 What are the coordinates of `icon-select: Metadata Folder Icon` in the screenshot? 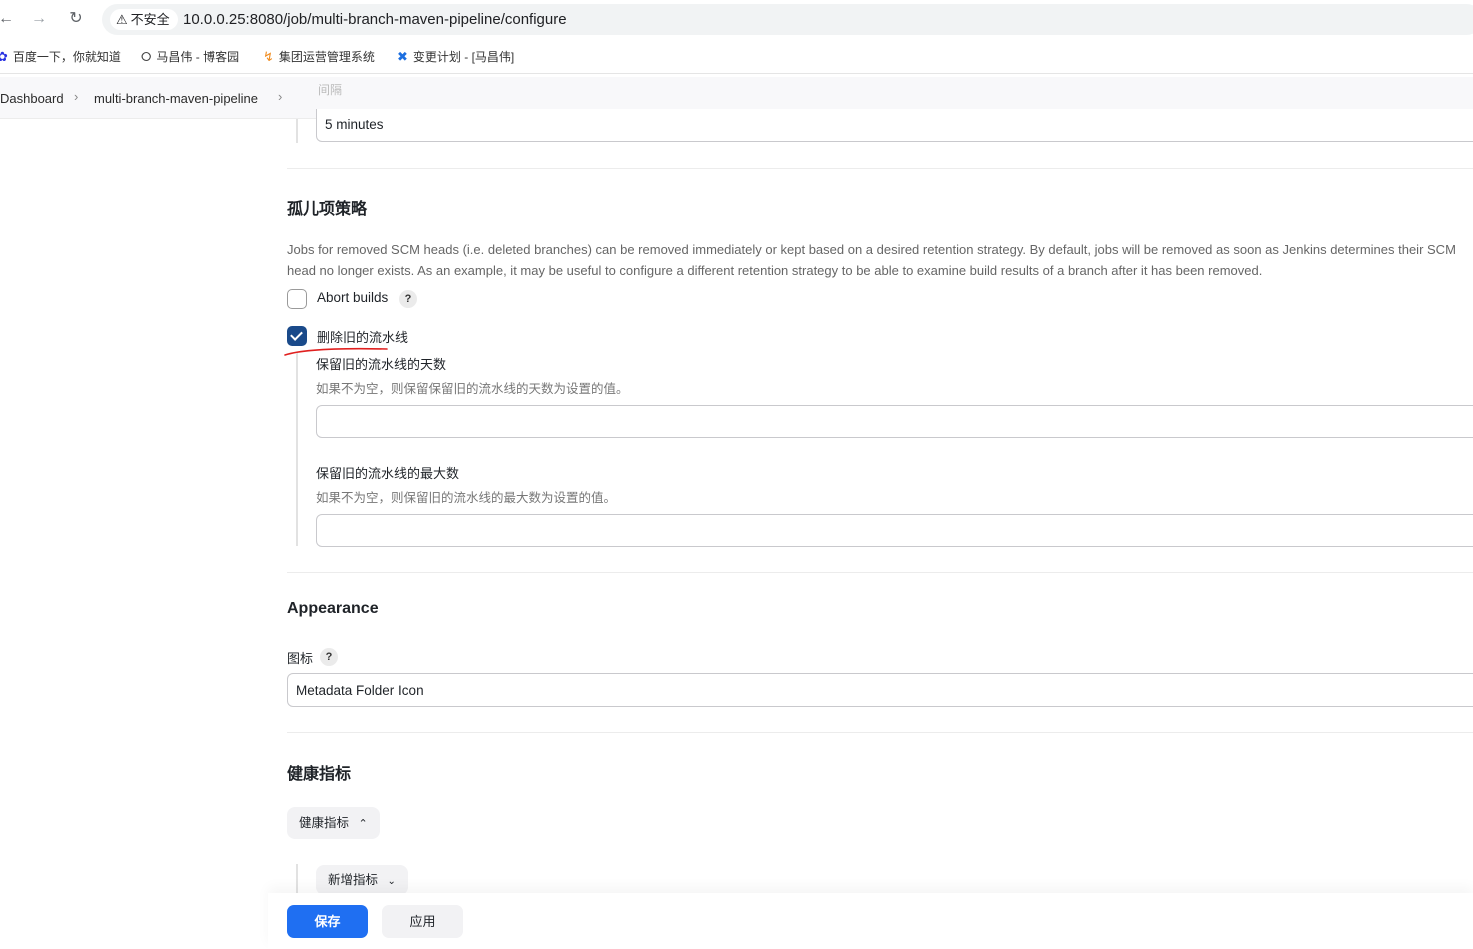 It's located at (880, 690).